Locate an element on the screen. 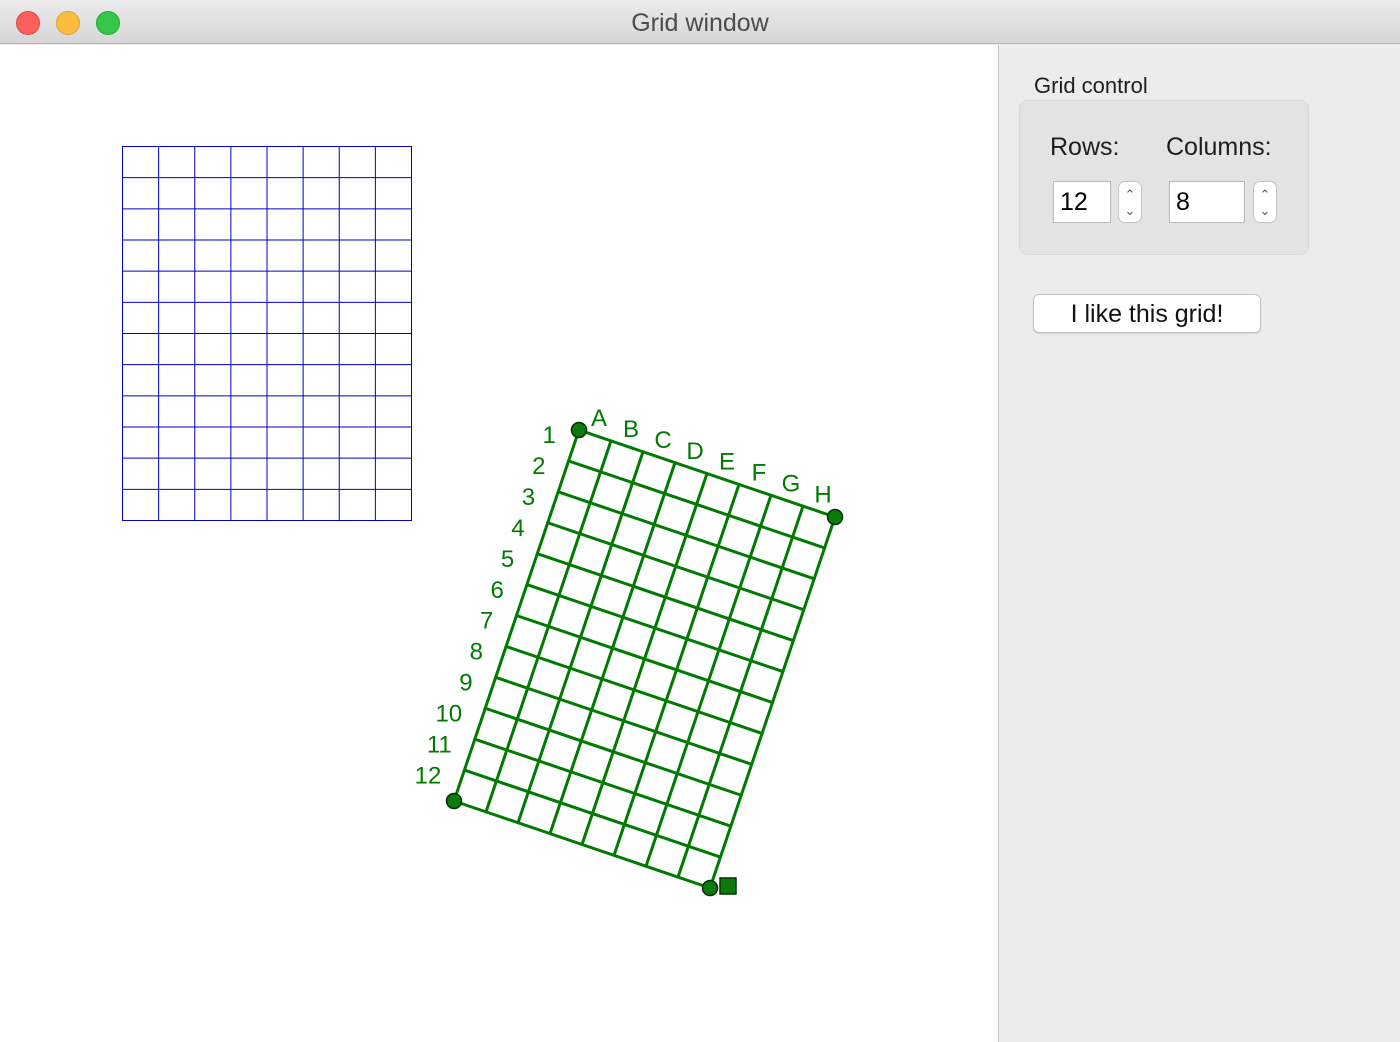  row-label: 8 is located at coordinates (476, 652).